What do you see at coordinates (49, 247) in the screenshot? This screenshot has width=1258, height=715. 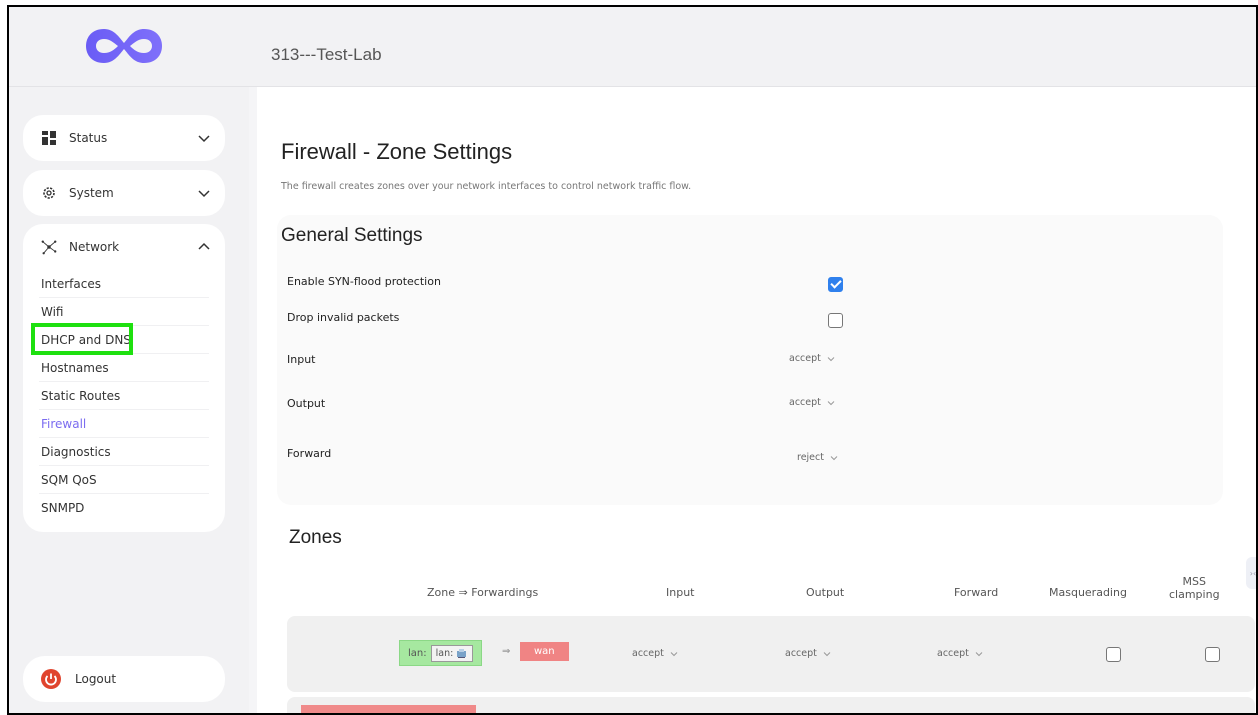 I see `network-icon` at bounding box center [49, 247].